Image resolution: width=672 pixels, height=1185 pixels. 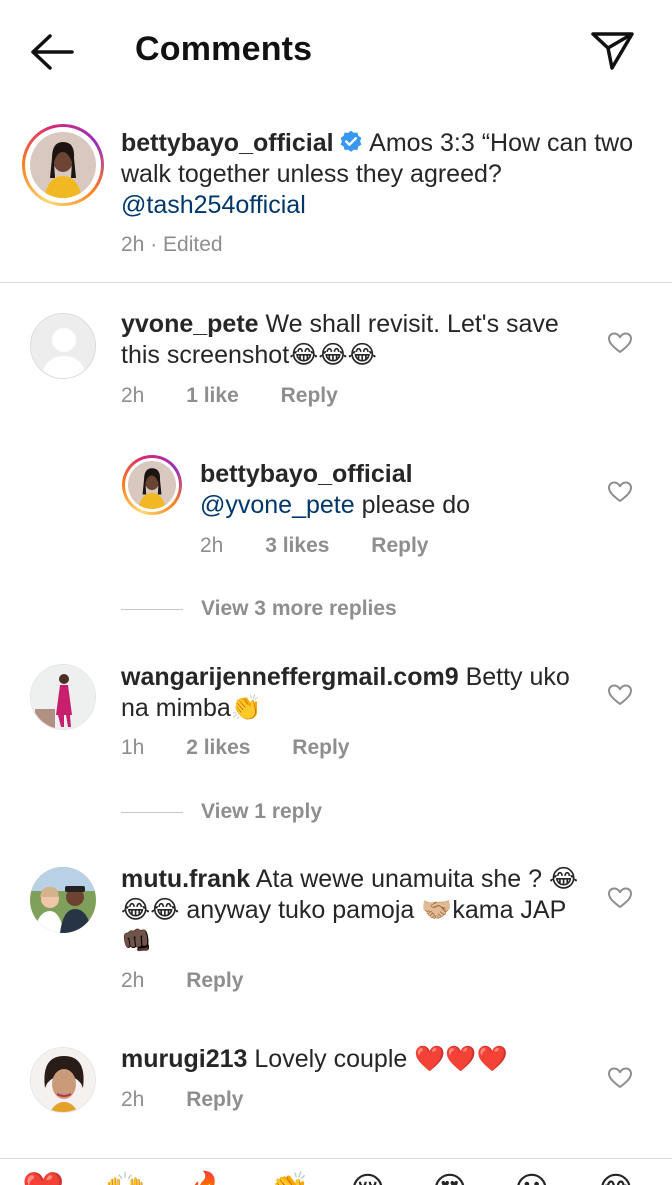 What do you see at coordinates (133, 747) in the screenshot?
I see `comment-time: 1h` at bounding box center [133, 747].